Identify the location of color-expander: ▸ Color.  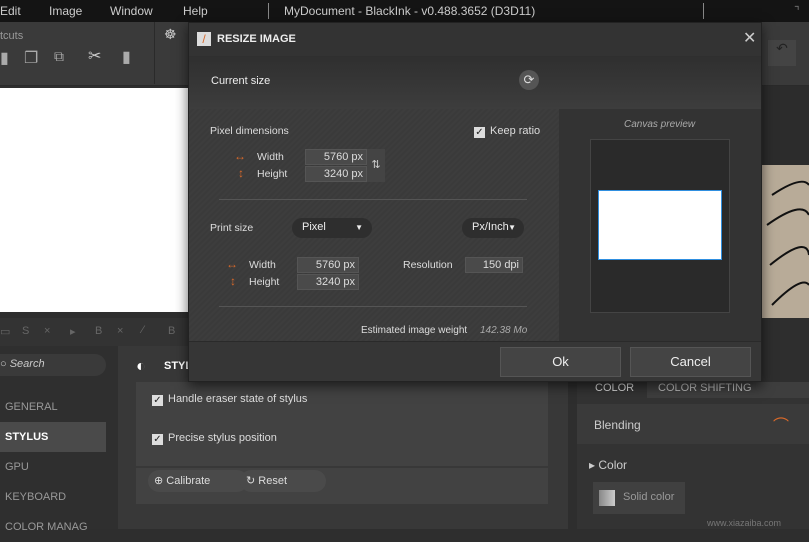
(608, 465).